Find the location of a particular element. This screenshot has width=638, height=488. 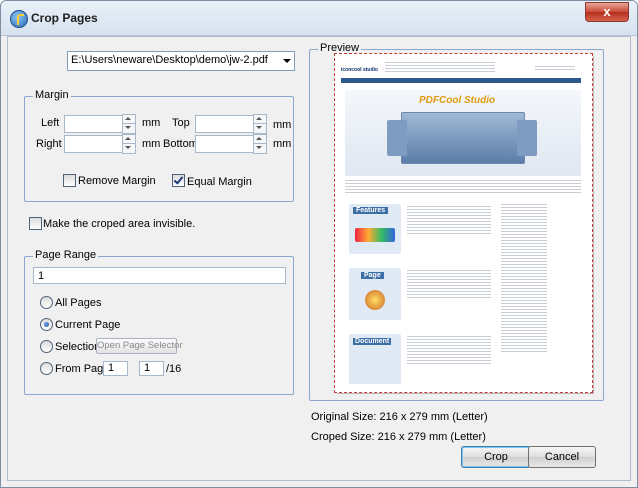

top-unit: mm is located at coordinates (282, 125).